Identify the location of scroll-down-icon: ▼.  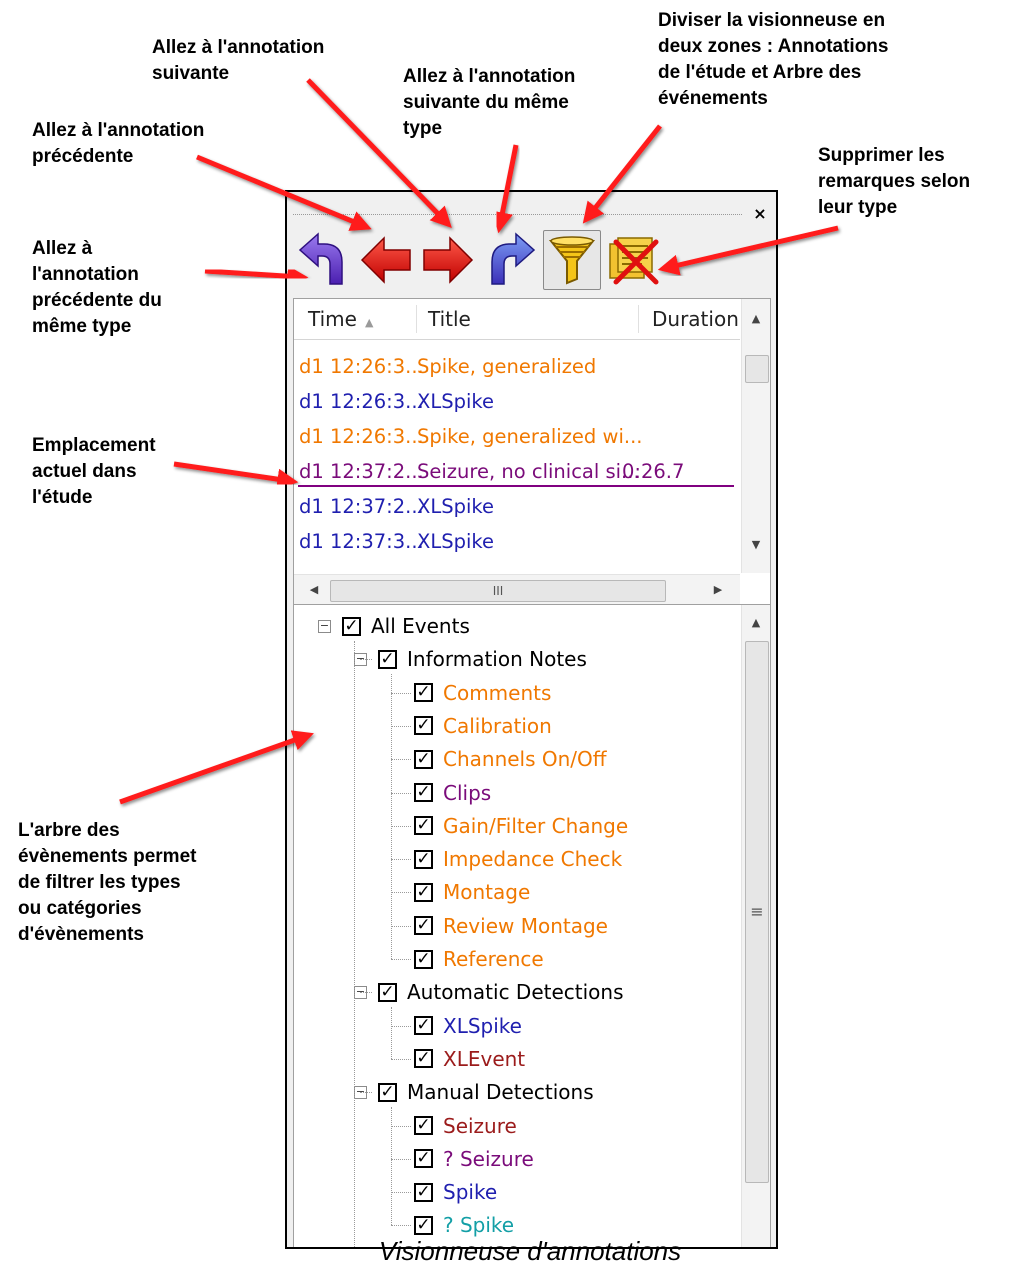
(756, 545).